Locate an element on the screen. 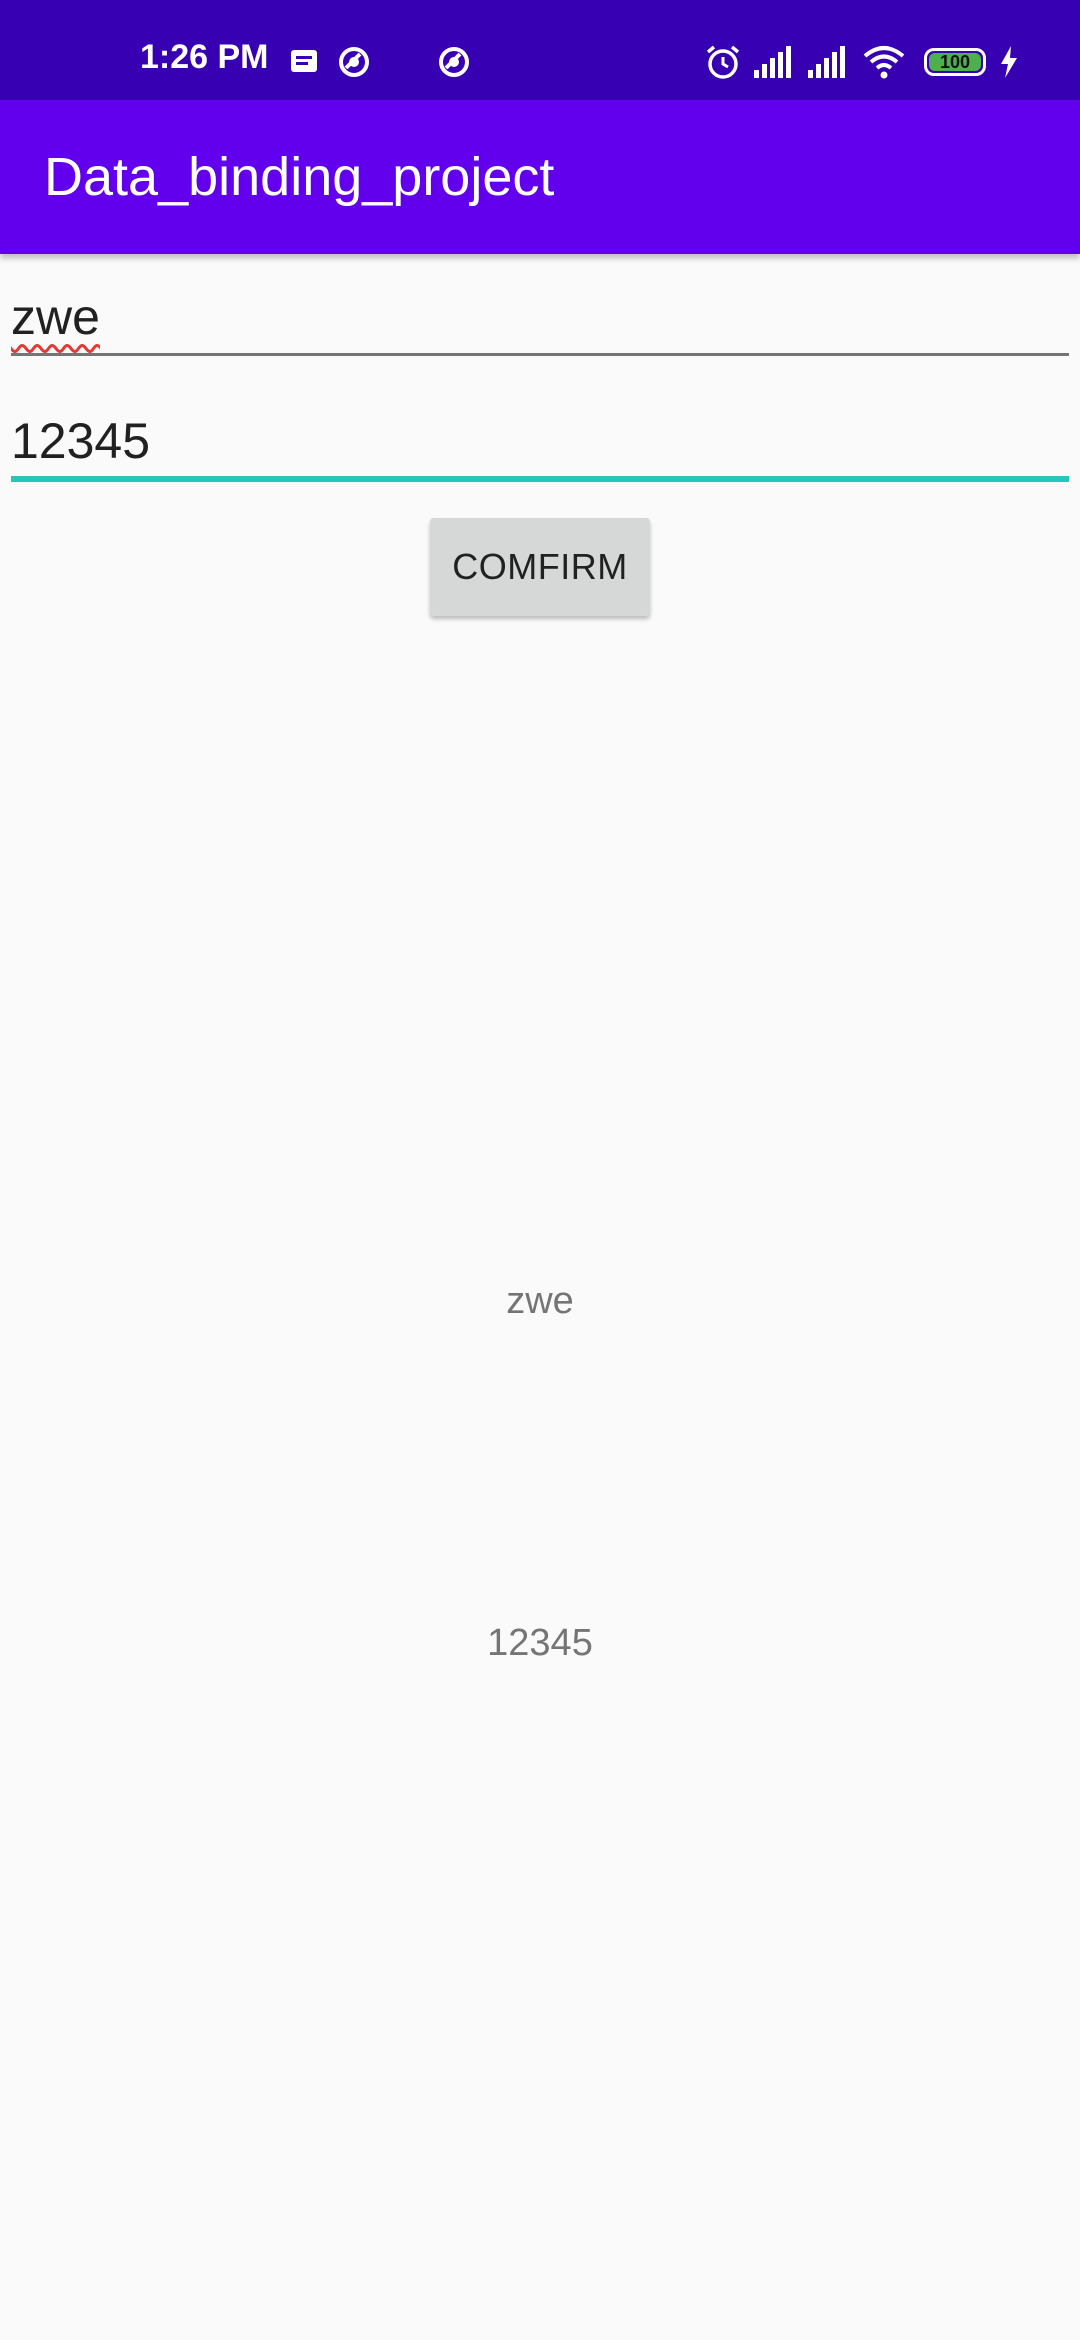 This screenshot has height=2340, width=1080. status-time: 1:26 PM is located at coordinates (204, 57).